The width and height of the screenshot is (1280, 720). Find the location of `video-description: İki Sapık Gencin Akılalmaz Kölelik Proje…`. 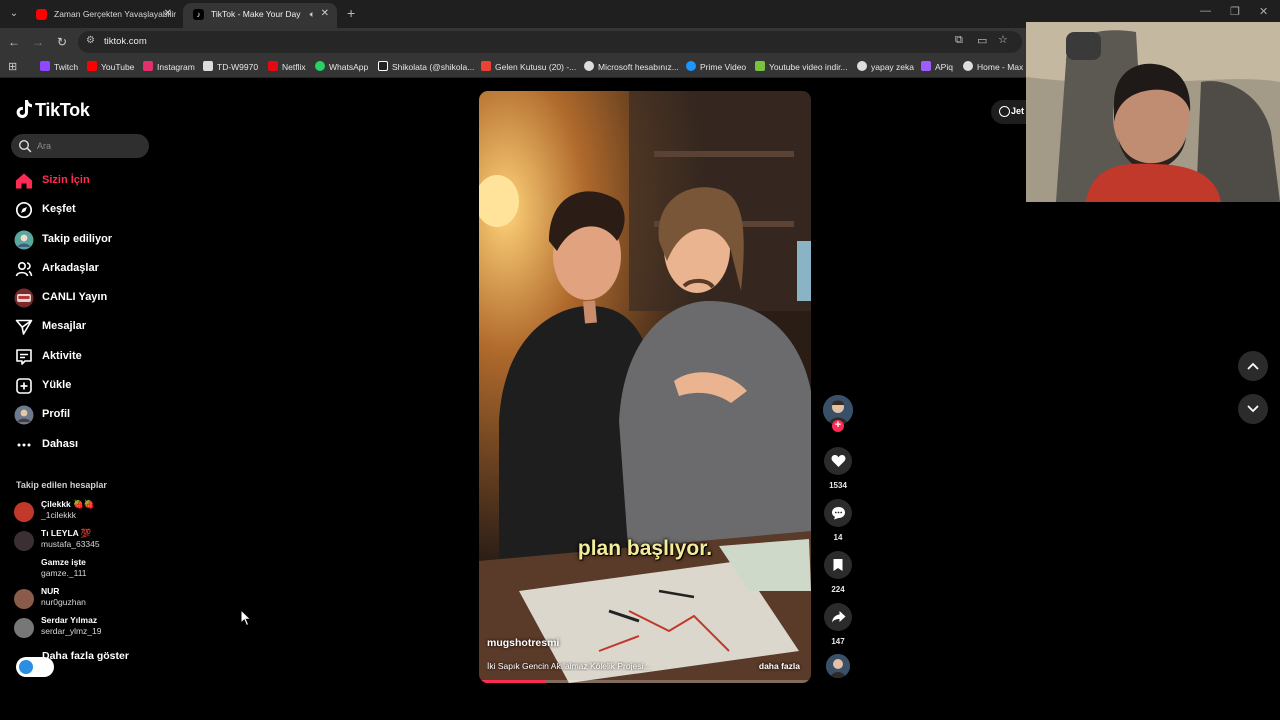

video-description: İki Sapık Gencin Akılalmaz Kölelik Proje… is located at coordinates (569, 666).